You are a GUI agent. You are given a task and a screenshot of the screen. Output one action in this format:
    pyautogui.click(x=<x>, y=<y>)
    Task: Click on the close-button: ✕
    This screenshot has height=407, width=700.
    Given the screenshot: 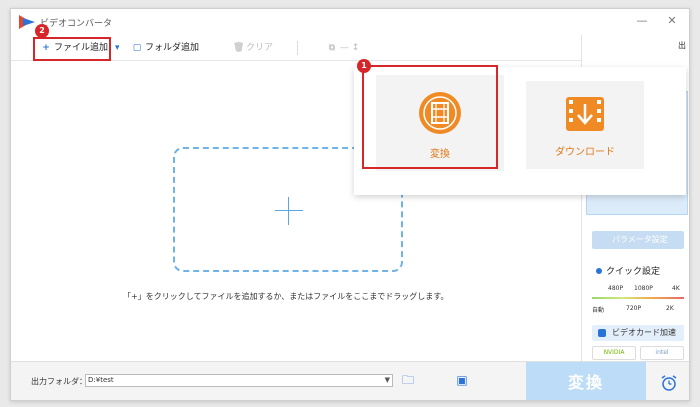 What is the action you would take?
    pyautogui.click(x=672, y=21)
    